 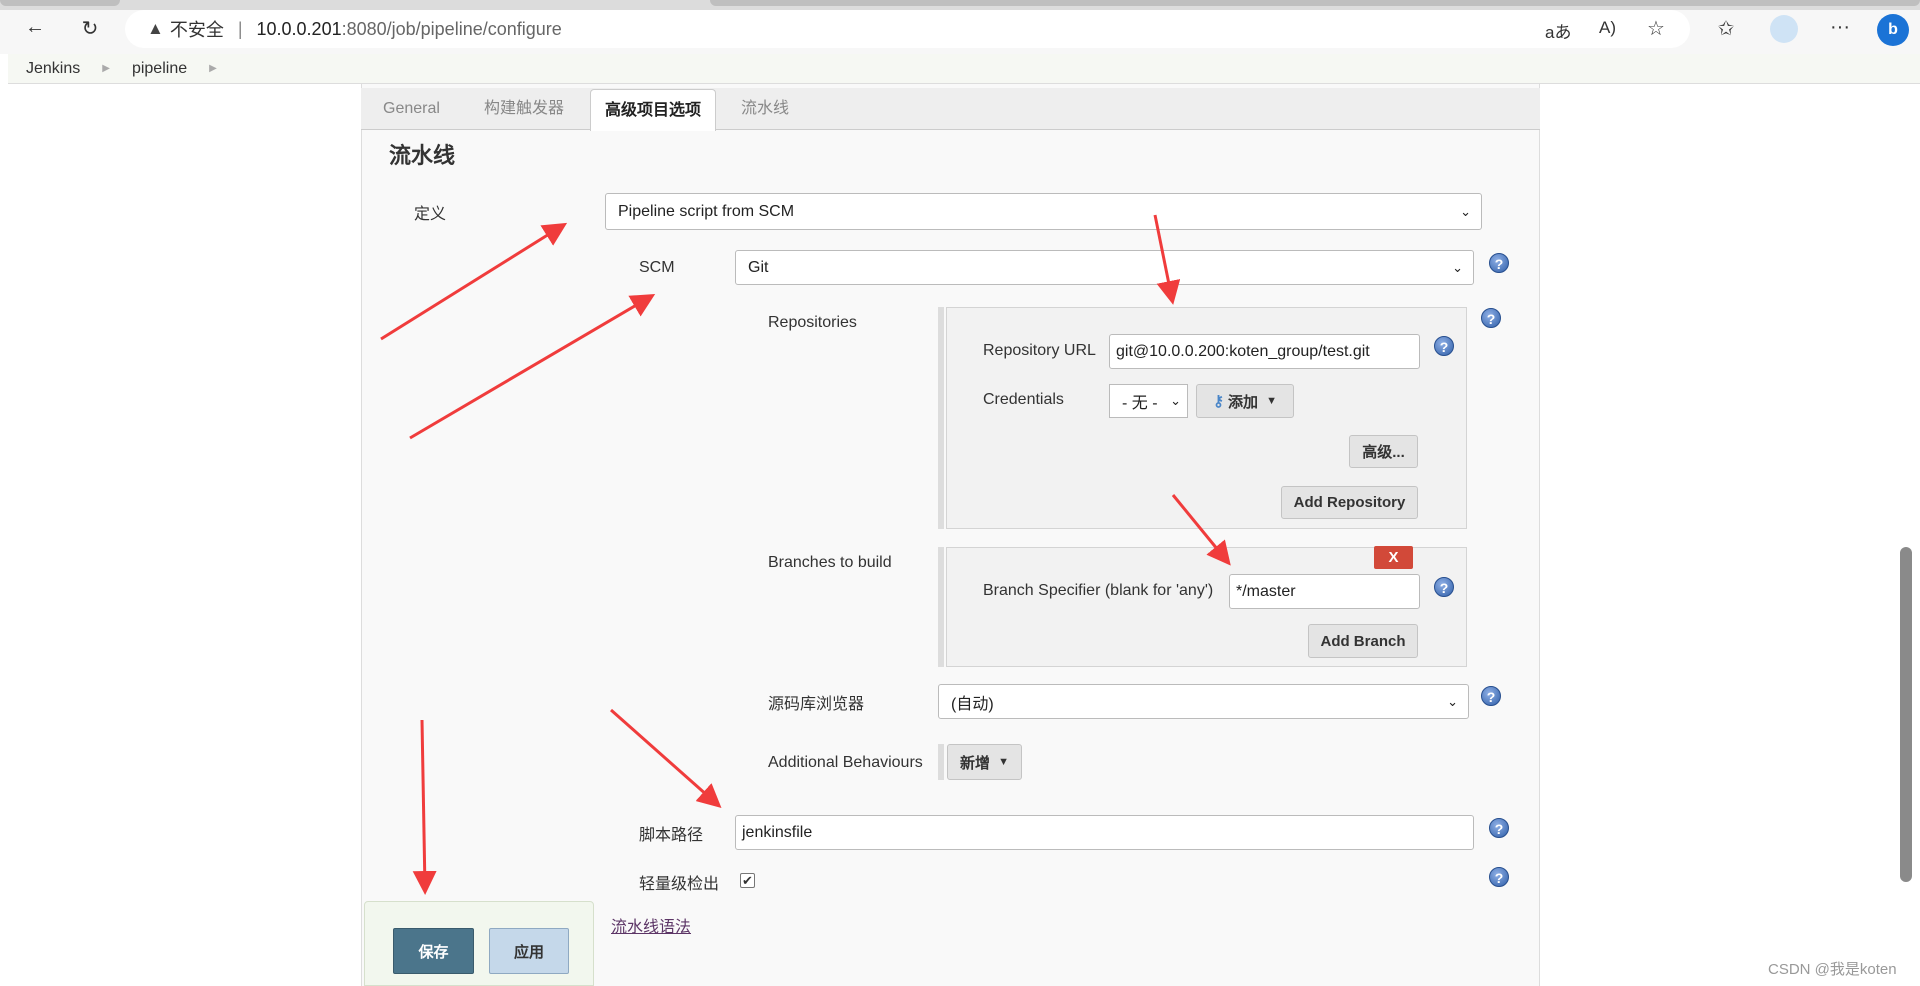 What do you see at coordinates (430, 214) in the screenshot?
I see `definition-label: 定义` at bounding box center [430, 214].